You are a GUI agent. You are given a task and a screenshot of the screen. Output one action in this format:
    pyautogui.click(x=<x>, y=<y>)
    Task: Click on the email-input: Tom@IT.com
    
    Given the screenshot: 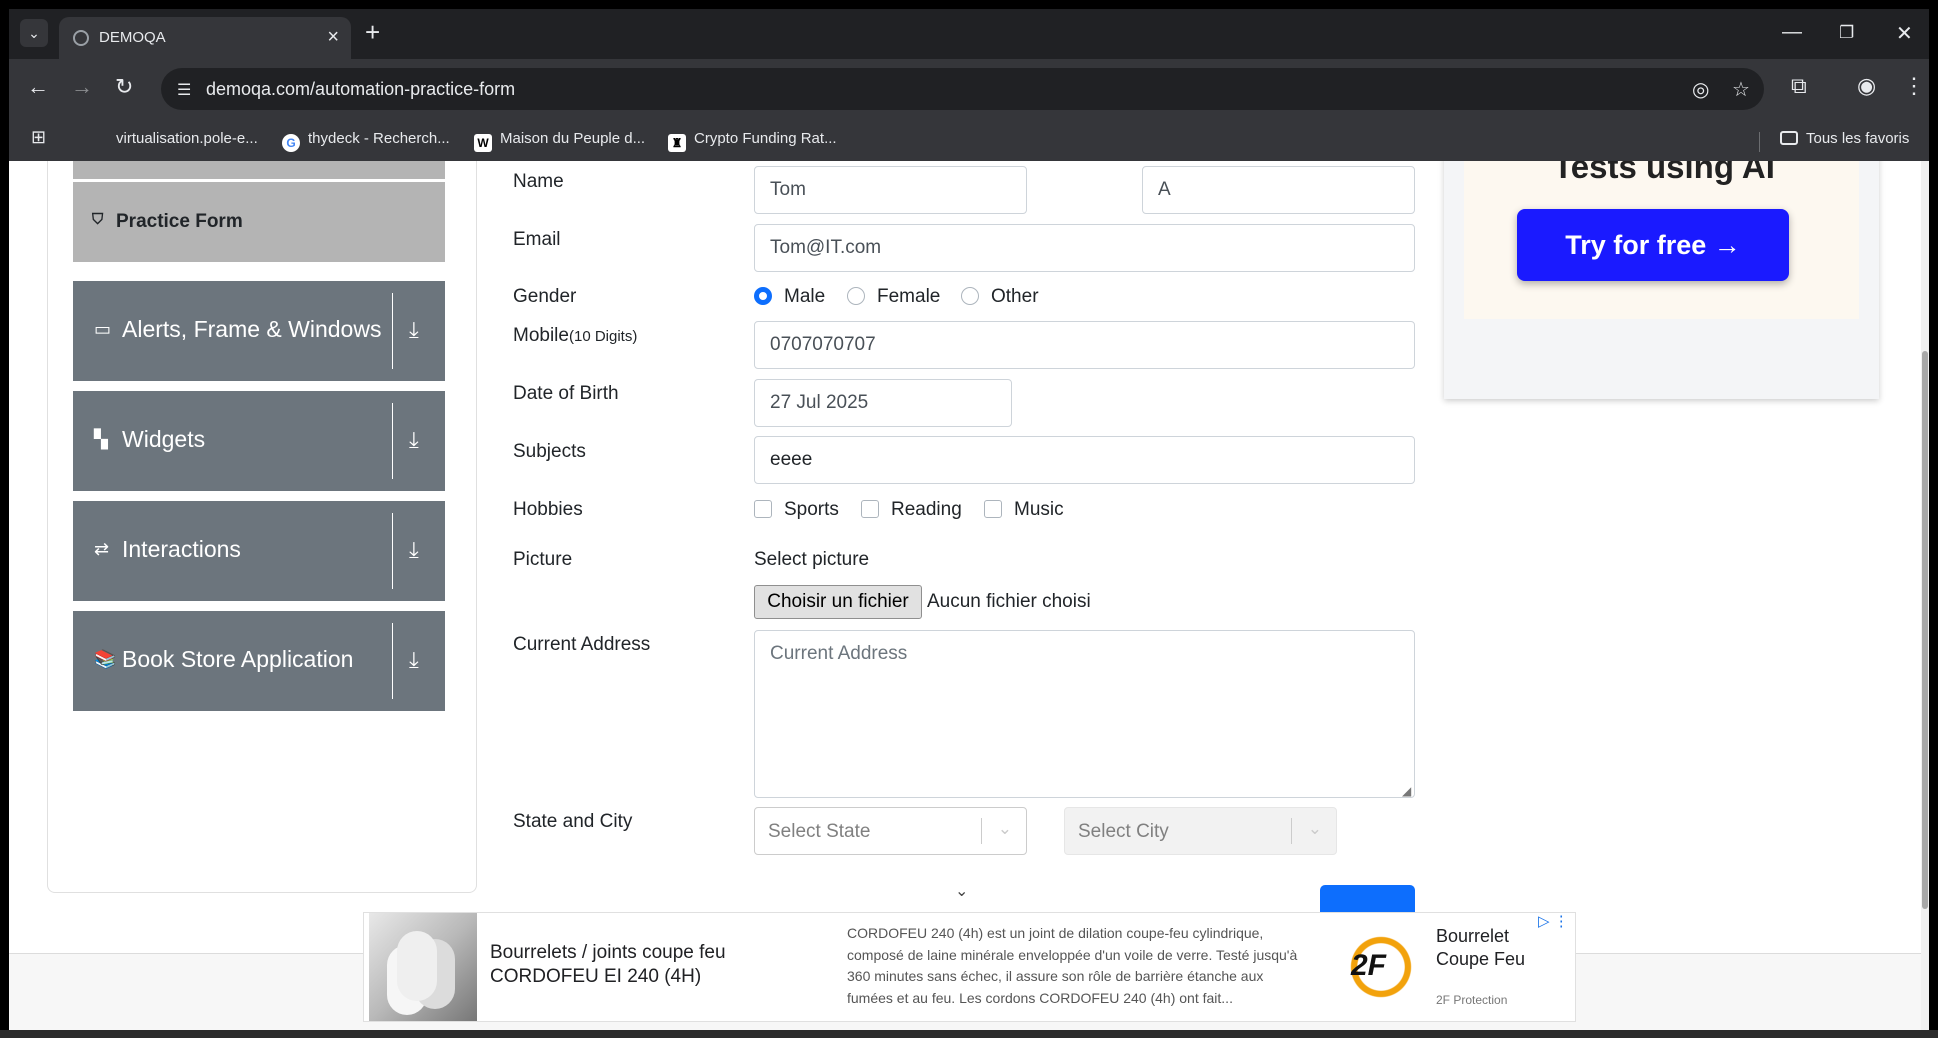 What is the action you would take?
    pyautogui.click(x=1084, y=248)
    